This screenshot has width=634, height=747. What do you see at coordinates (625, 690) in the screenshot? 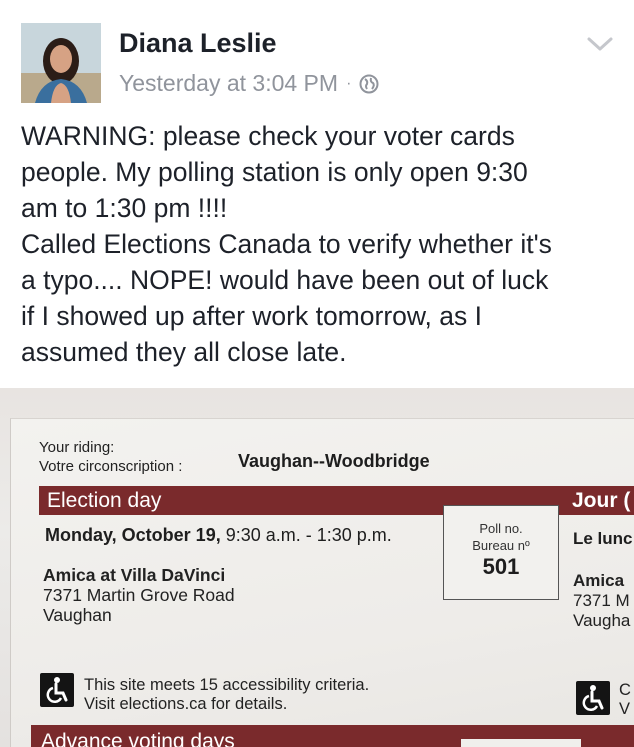
I see `accessibility-fr-line-1: C` at bounding box center [625, 690].